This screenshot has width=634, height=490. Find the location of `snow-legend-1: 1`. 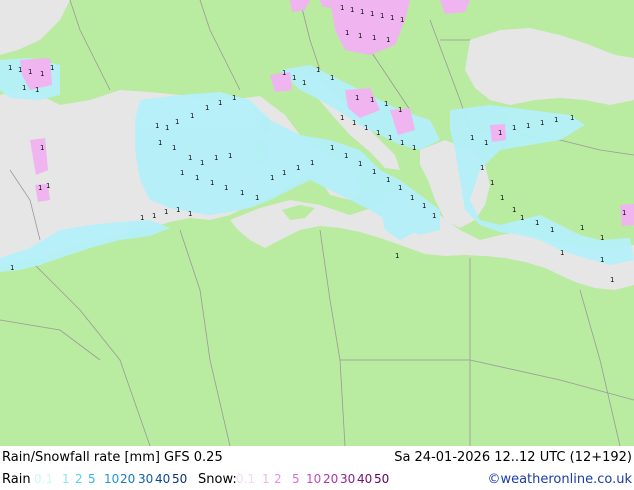

snow-legend-1: 1 is located at coordinates (266, 479).